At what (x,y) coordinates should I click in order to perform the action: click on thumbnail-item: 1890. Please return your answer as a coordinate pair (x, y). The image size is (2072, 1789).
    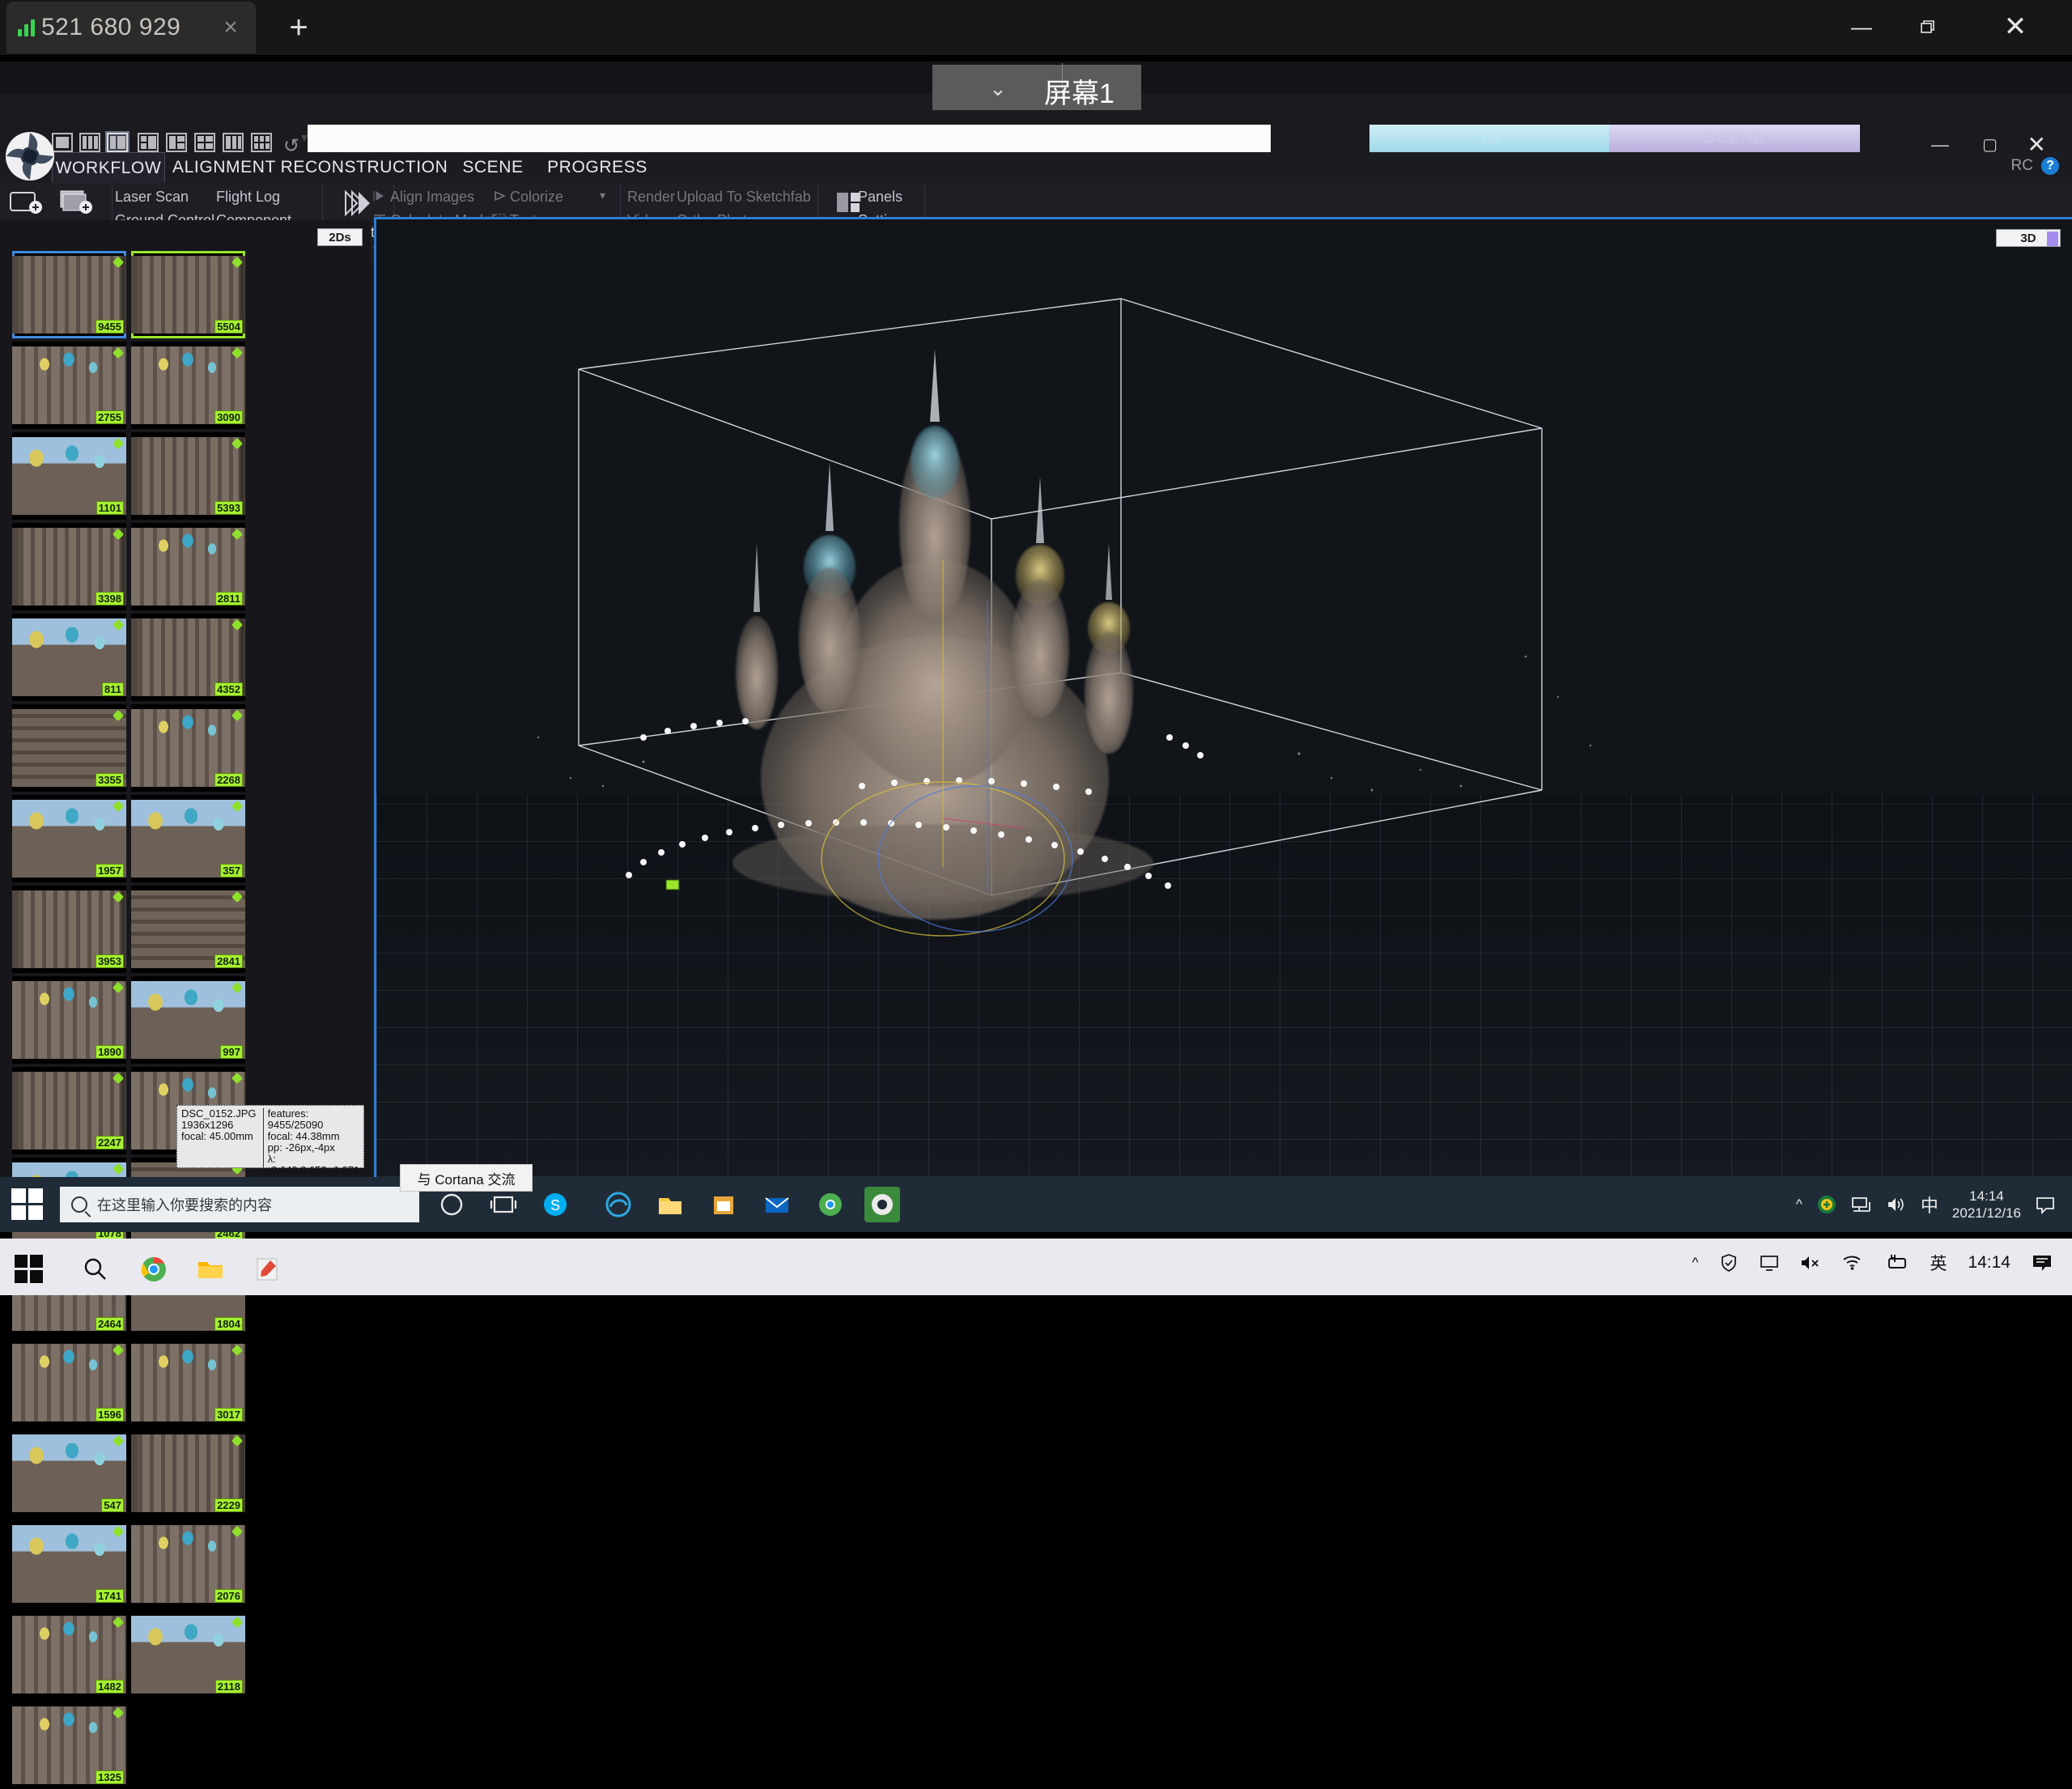
    Looking at the image, I should click on (69, 1020).